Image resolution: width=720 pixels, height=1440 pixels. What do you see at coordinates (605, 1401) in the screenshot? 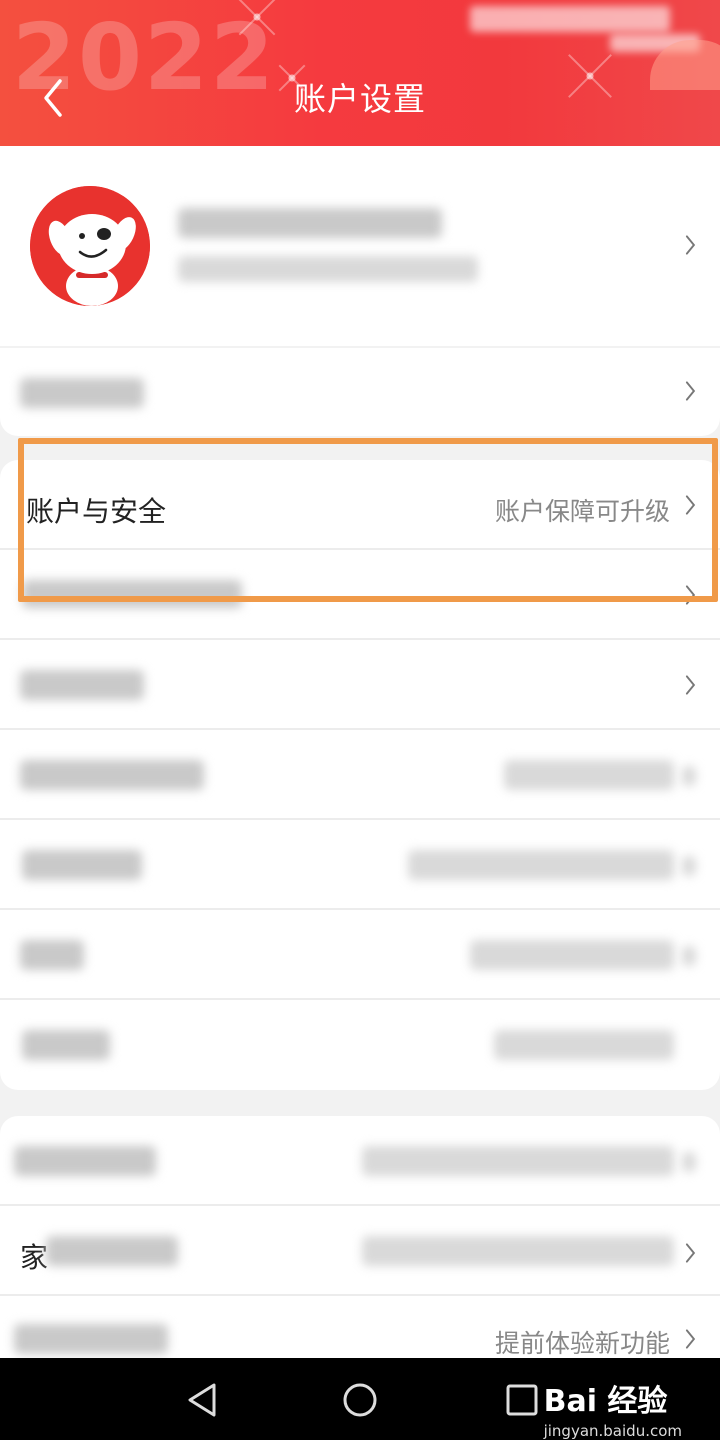
I see `watermark-main: Bai 经验` at bounding box center [605, 1401].